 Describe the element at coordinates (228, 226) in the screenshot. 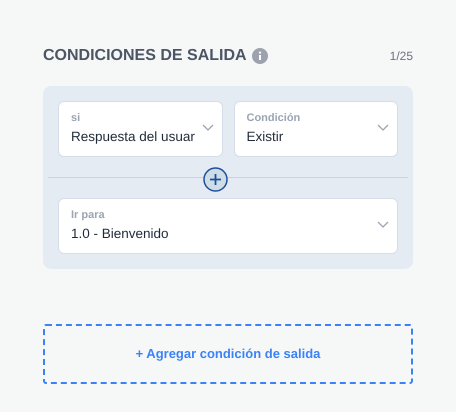

I see `dropdown-field: Ir para 1.0 - Bienvenido` at that location.